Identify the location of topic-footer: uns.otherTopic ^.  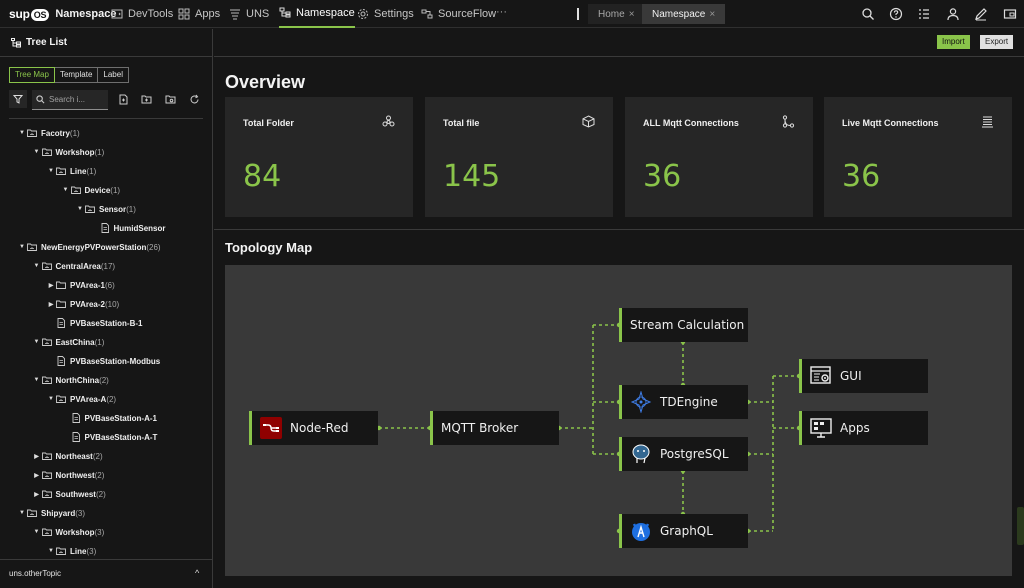
(106, 573).